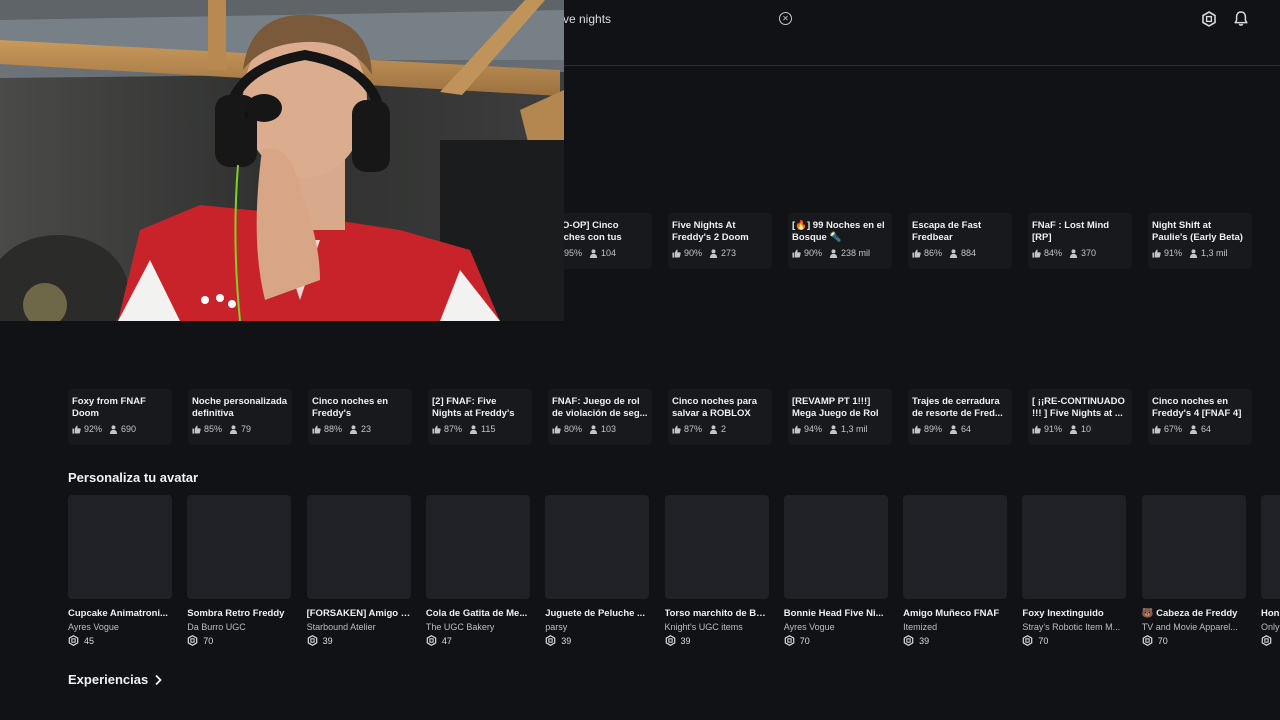 Image resolution: width=1280 pixels, height=720 pixels. I want to click on avatar-item-card: Cupcake Animatroni... Ayres Vogue 45, so click(120, 570).